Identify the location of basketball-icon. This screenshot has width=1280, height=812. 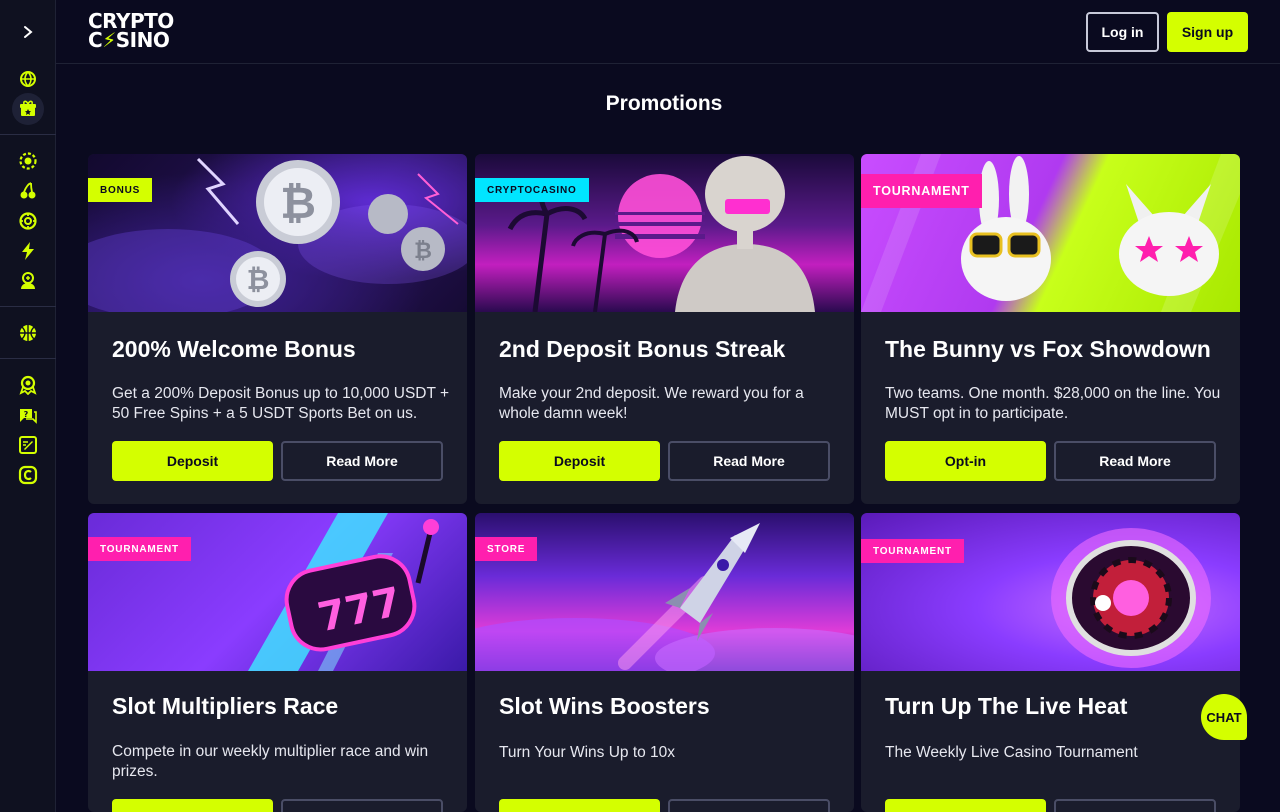
(28, 333).